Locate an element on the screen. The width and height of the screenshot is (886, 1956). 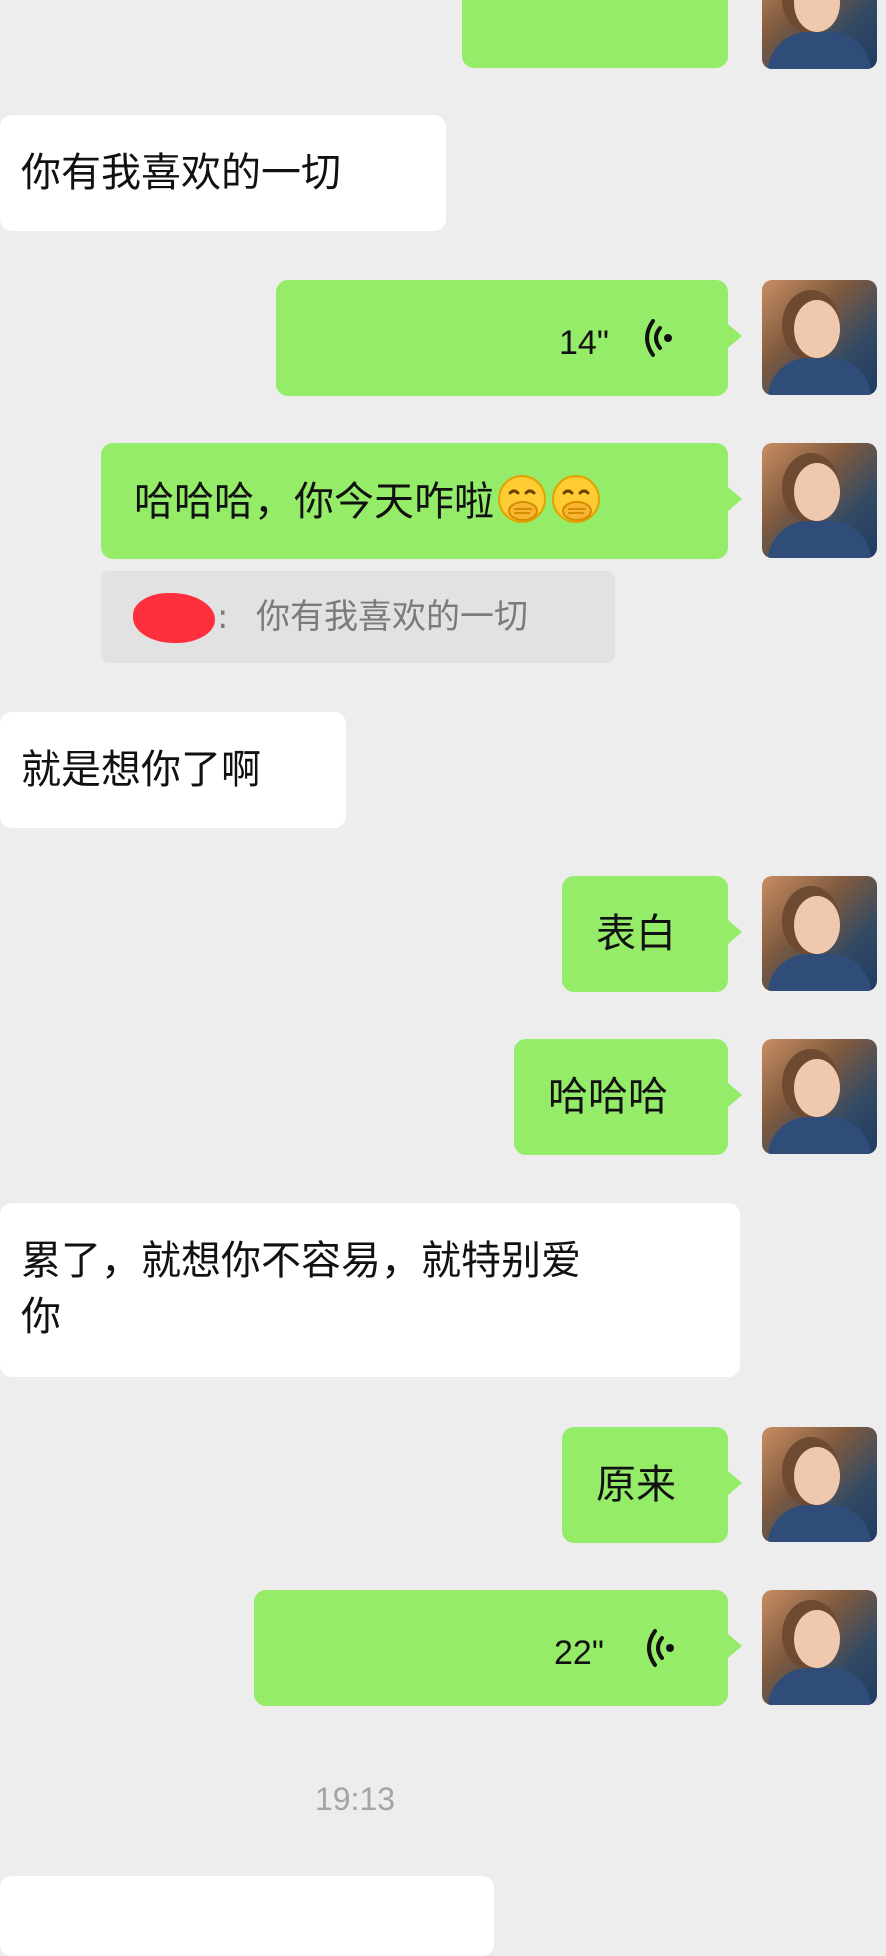
message-text: 就是想你了啊 is located at coordinates (141, 770).